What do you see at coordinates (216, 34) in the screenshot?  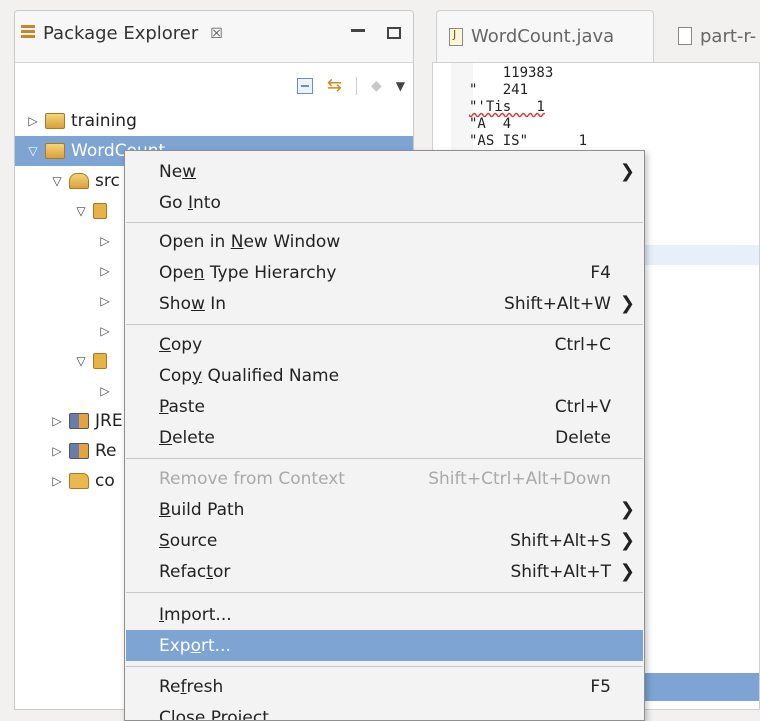 I see `close-view-icon: ☒` at bounding box center [216, 34].